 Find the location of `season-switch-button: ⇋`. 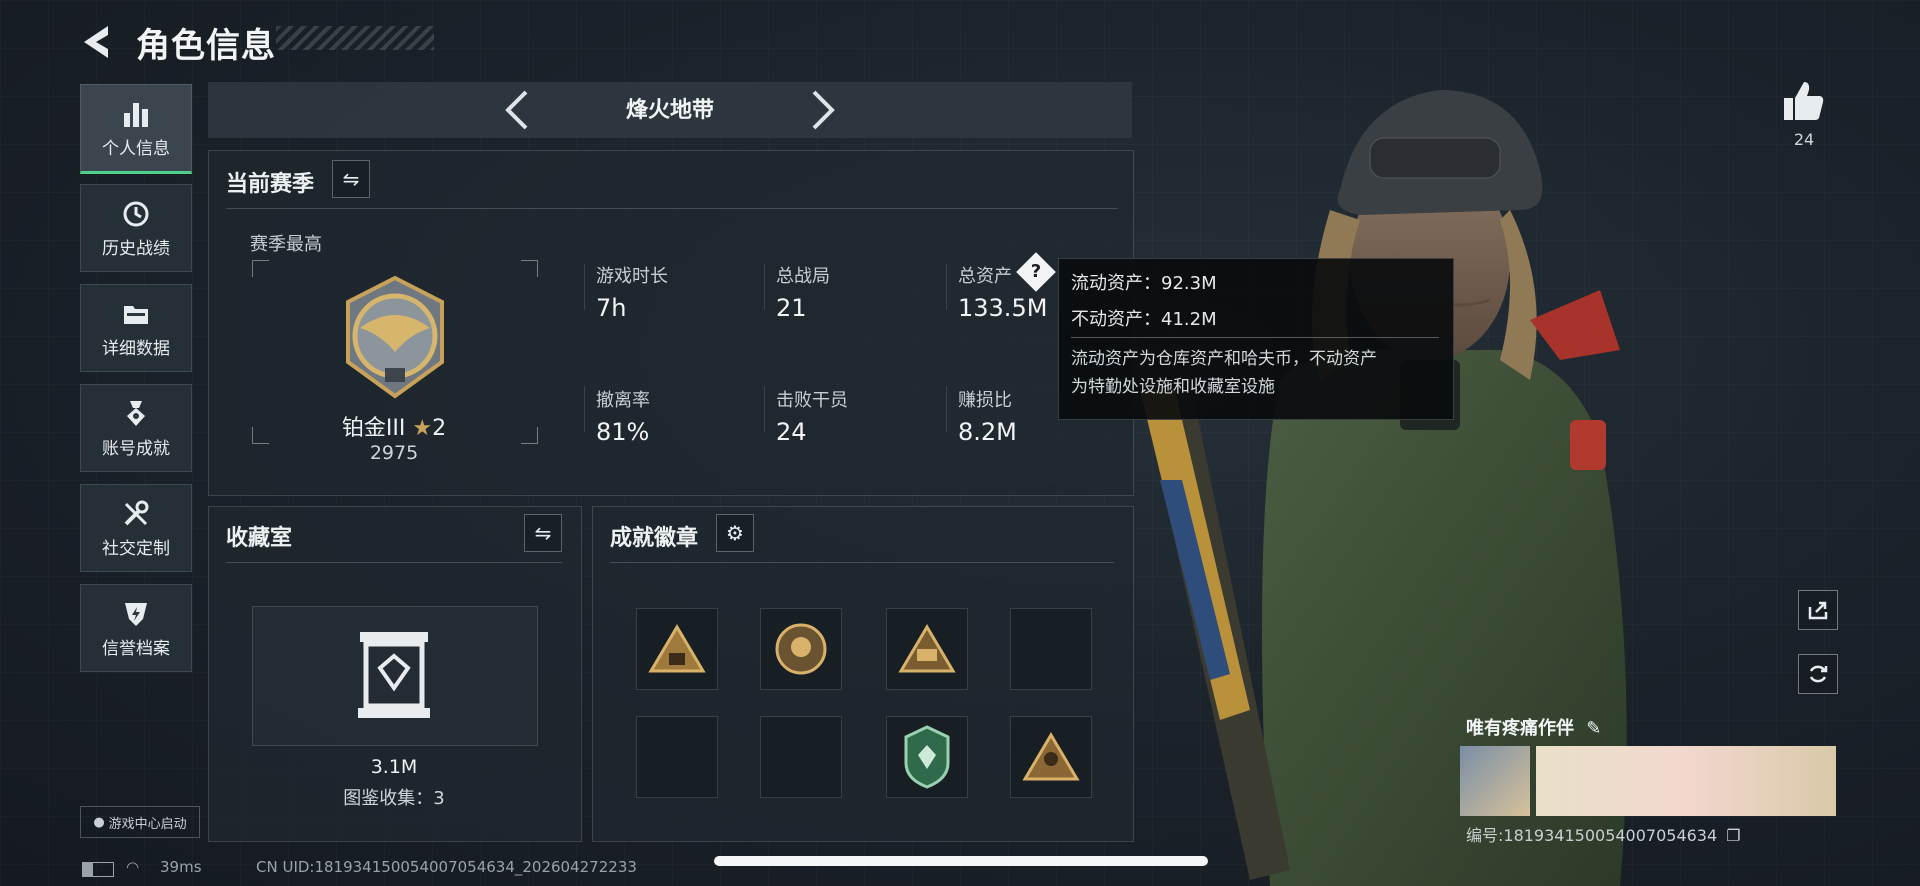

season-switch-button: ⇋ is located at coordinates (351, 179).